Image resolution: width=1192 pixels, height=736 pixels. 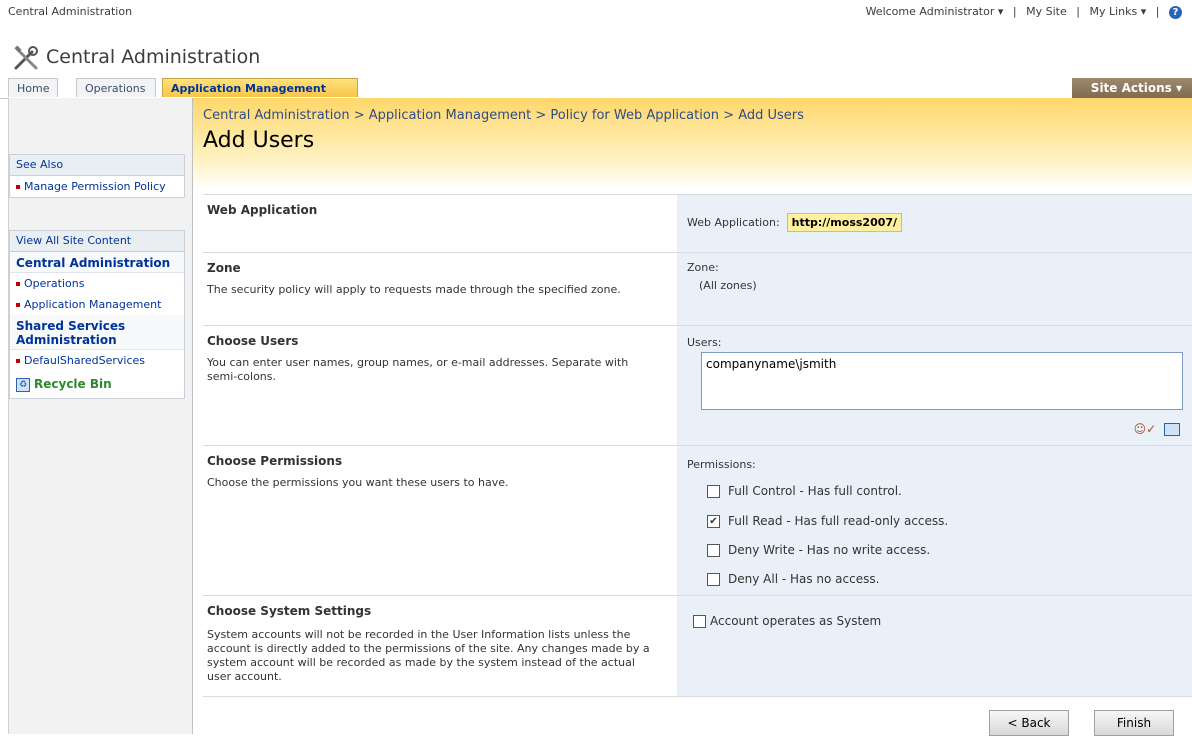 What do you see at coordinates (596, 59) in the screenshot?
I see `site-header: Central Administration` at bounding box center [596, 59].